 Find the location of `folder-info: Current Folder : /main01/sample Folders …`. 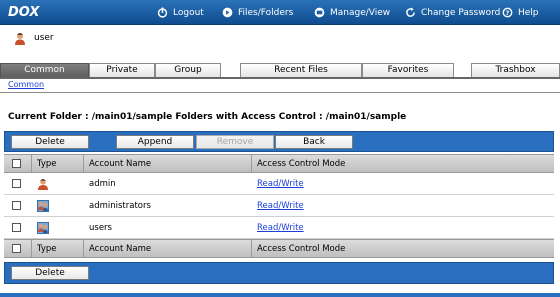

folder-info: Current Folder : /main01/sample Folders … is located at coordinates (207, 117).